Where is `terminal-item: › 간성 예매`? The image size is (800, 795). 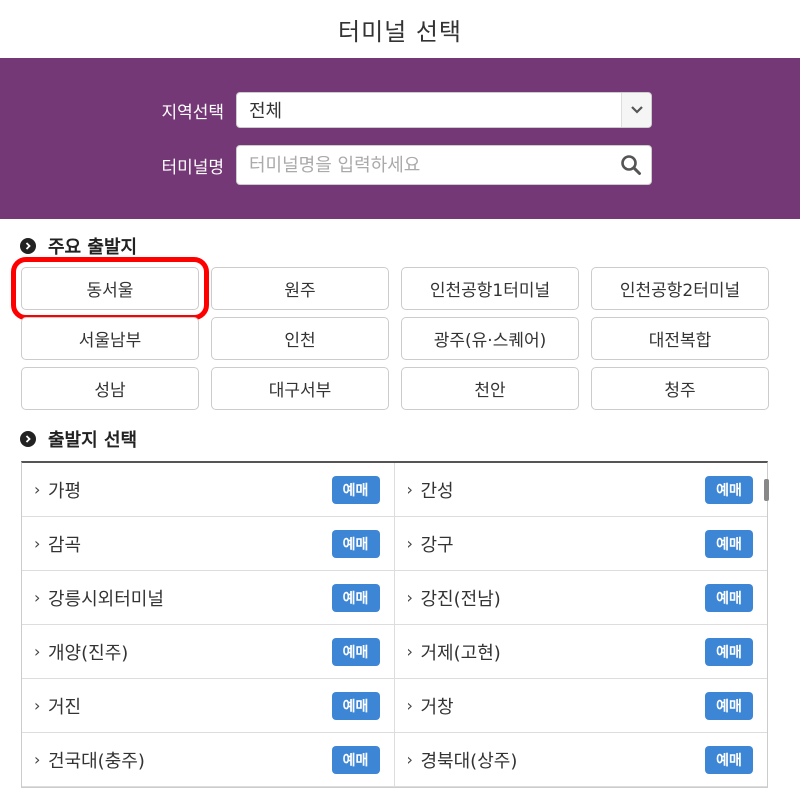
terminal-item: › 간성 예매 is located at coordinates (581, 489).